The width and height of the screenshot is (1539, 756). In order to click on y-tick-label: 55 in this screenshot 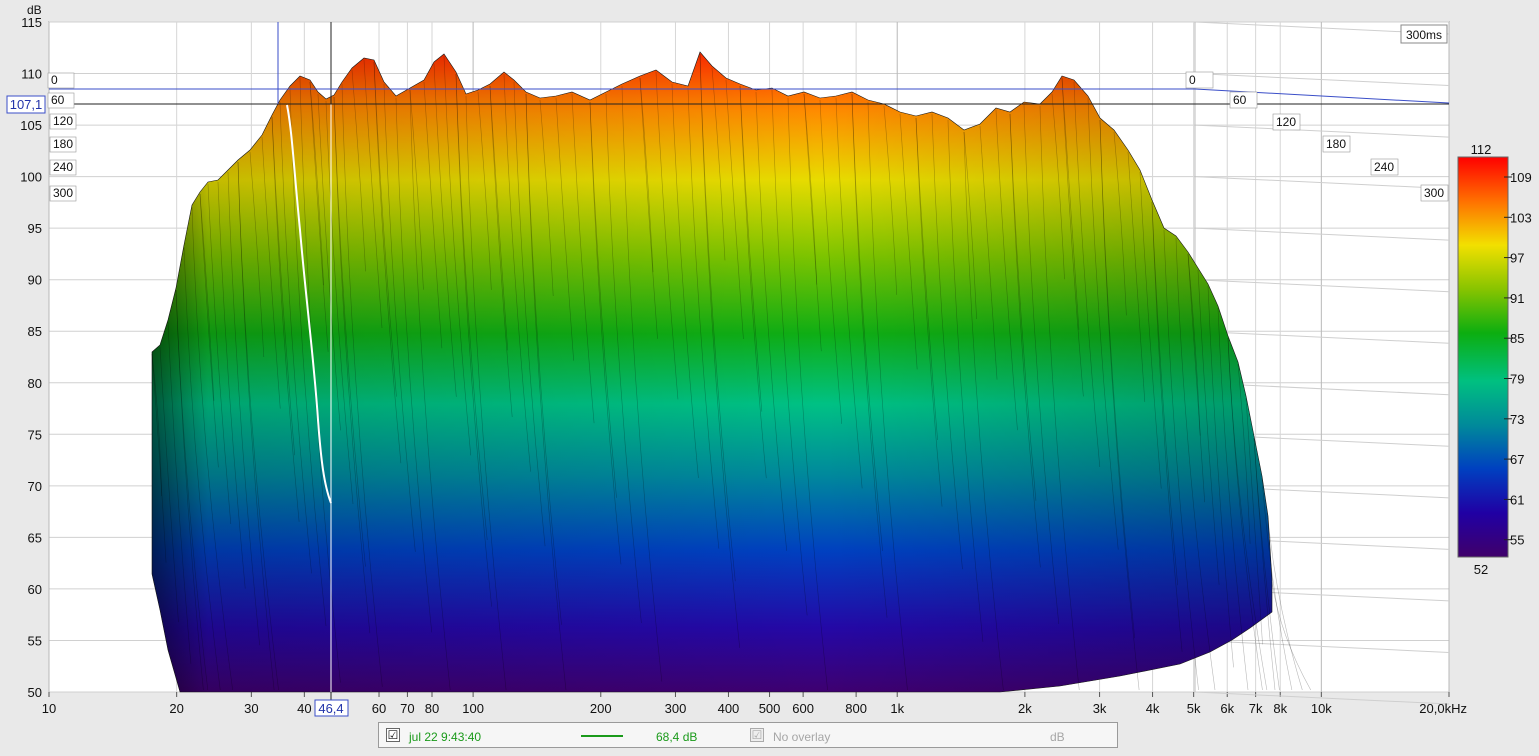, I will do `click(35, 640)`.